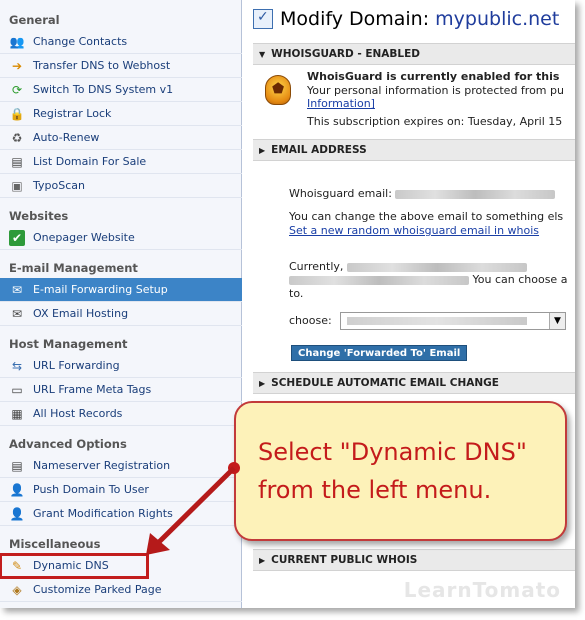  What do you see at coordinates (121, 290) in the screenshot?
I see `sidebar-item-email-forwarding: ✉ E-mail Forwarding Setup` at bounding box center [121, 290].